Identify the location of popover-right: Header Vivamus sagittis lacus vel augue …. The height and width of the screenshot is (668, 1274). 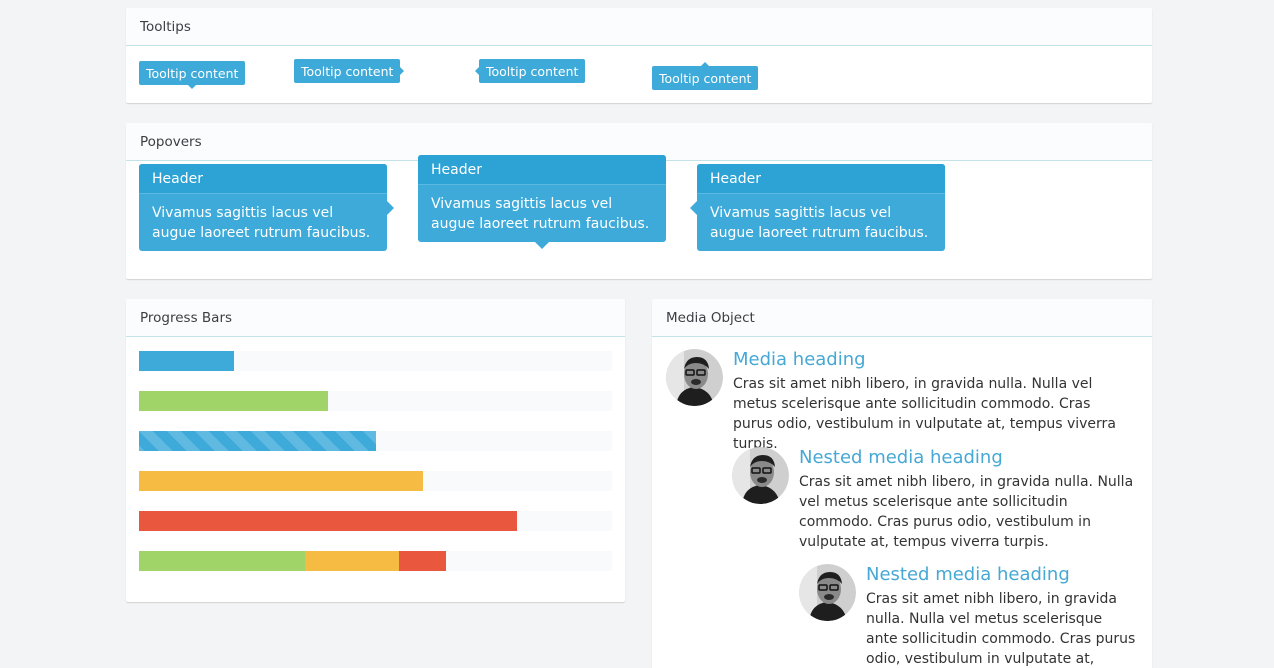
(266, 207).